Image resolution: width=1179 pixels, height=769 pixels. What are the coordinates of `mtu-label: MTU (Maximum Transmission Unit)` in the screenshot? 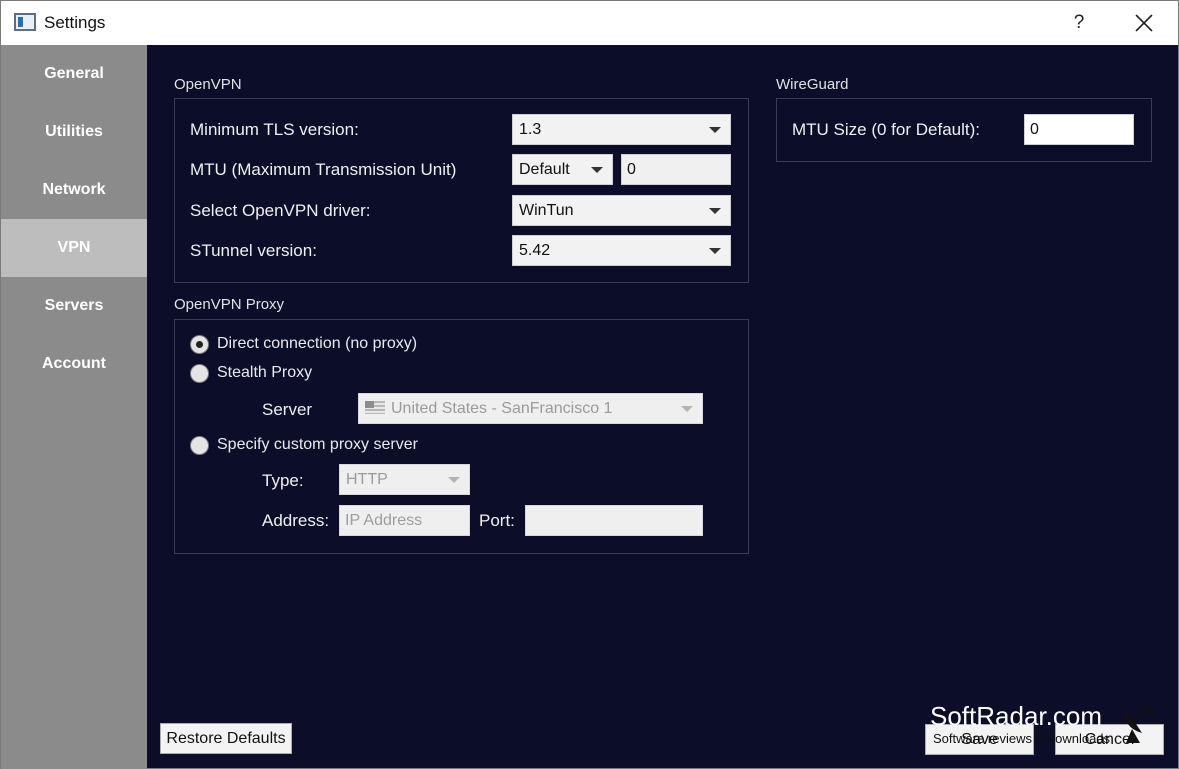 It's located at (323, 169).